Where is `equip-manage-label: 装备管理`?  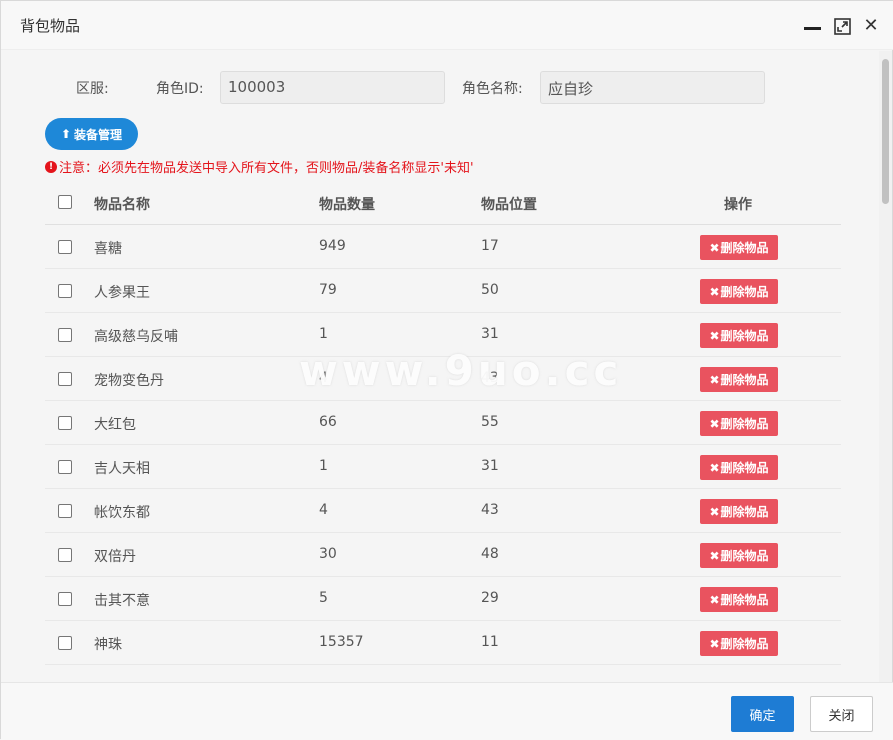
equip-manage-label: 装备管理 is located at coordinates (98, 134).